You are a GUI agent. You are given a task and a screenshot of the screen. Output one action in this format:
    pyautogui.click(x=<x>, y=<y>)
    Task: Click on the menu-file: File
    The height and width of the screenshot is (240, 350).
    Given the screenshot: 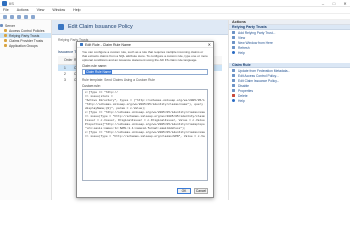 What is the action you would take?
    pyautogui.click(x=6, y=10)
    